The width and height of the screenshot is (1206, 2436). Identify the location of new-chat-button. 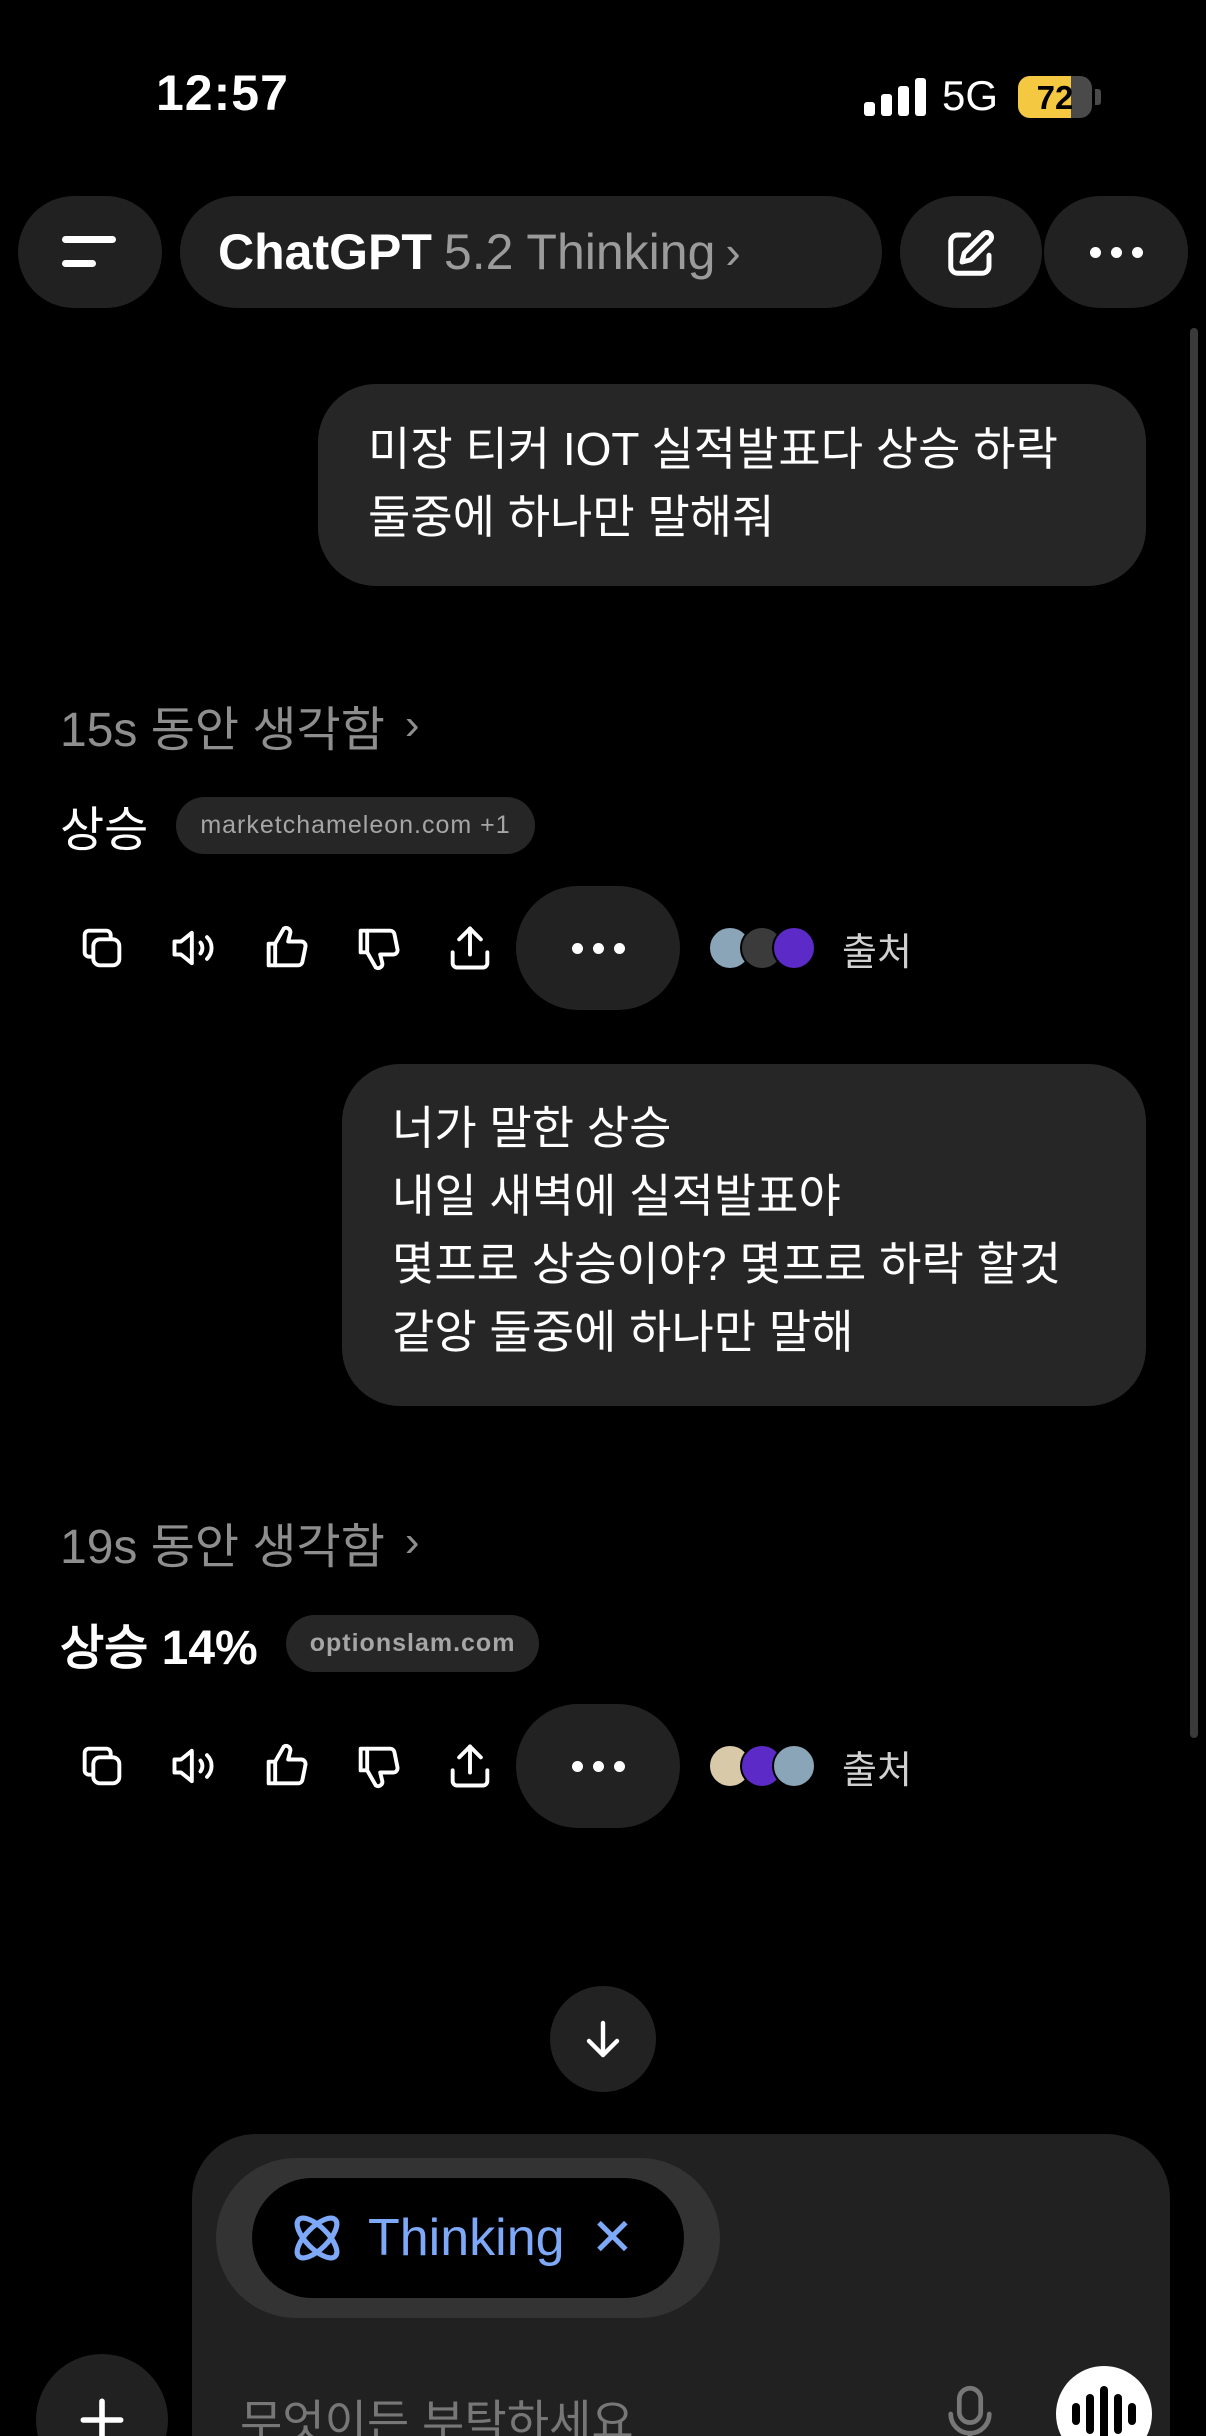
(971, 252).